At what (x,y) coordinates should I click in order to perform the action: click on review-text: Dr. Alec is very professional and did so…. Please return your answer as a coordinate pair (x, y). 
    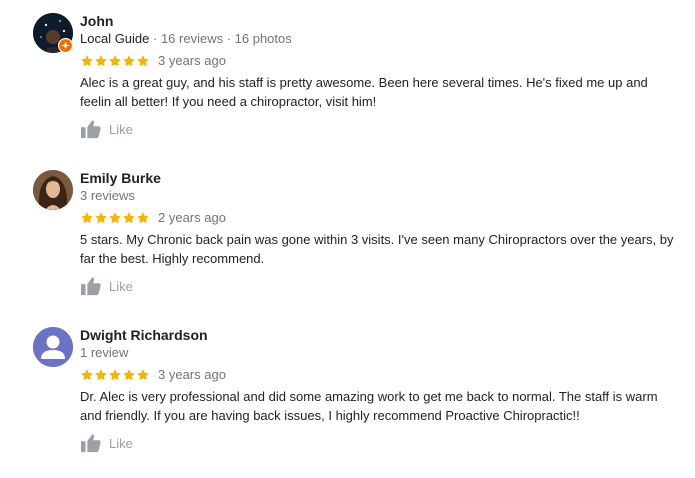
    Looking at the image, I should click on (369, 406).